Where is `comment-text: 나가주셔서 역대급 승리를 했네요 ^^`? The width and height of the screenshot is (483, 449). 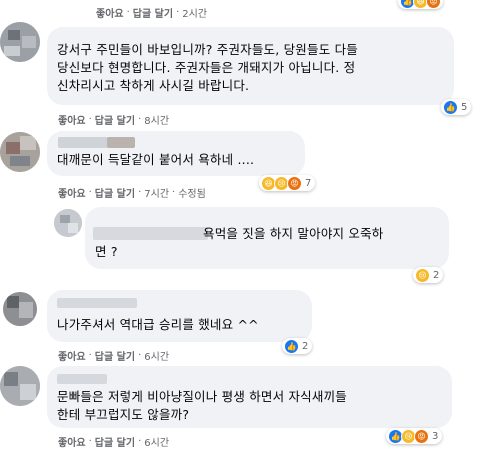
comment-text: 나가주셔서 역대급 승리를 했네요 ^^ is located at coordinates (158, 324).